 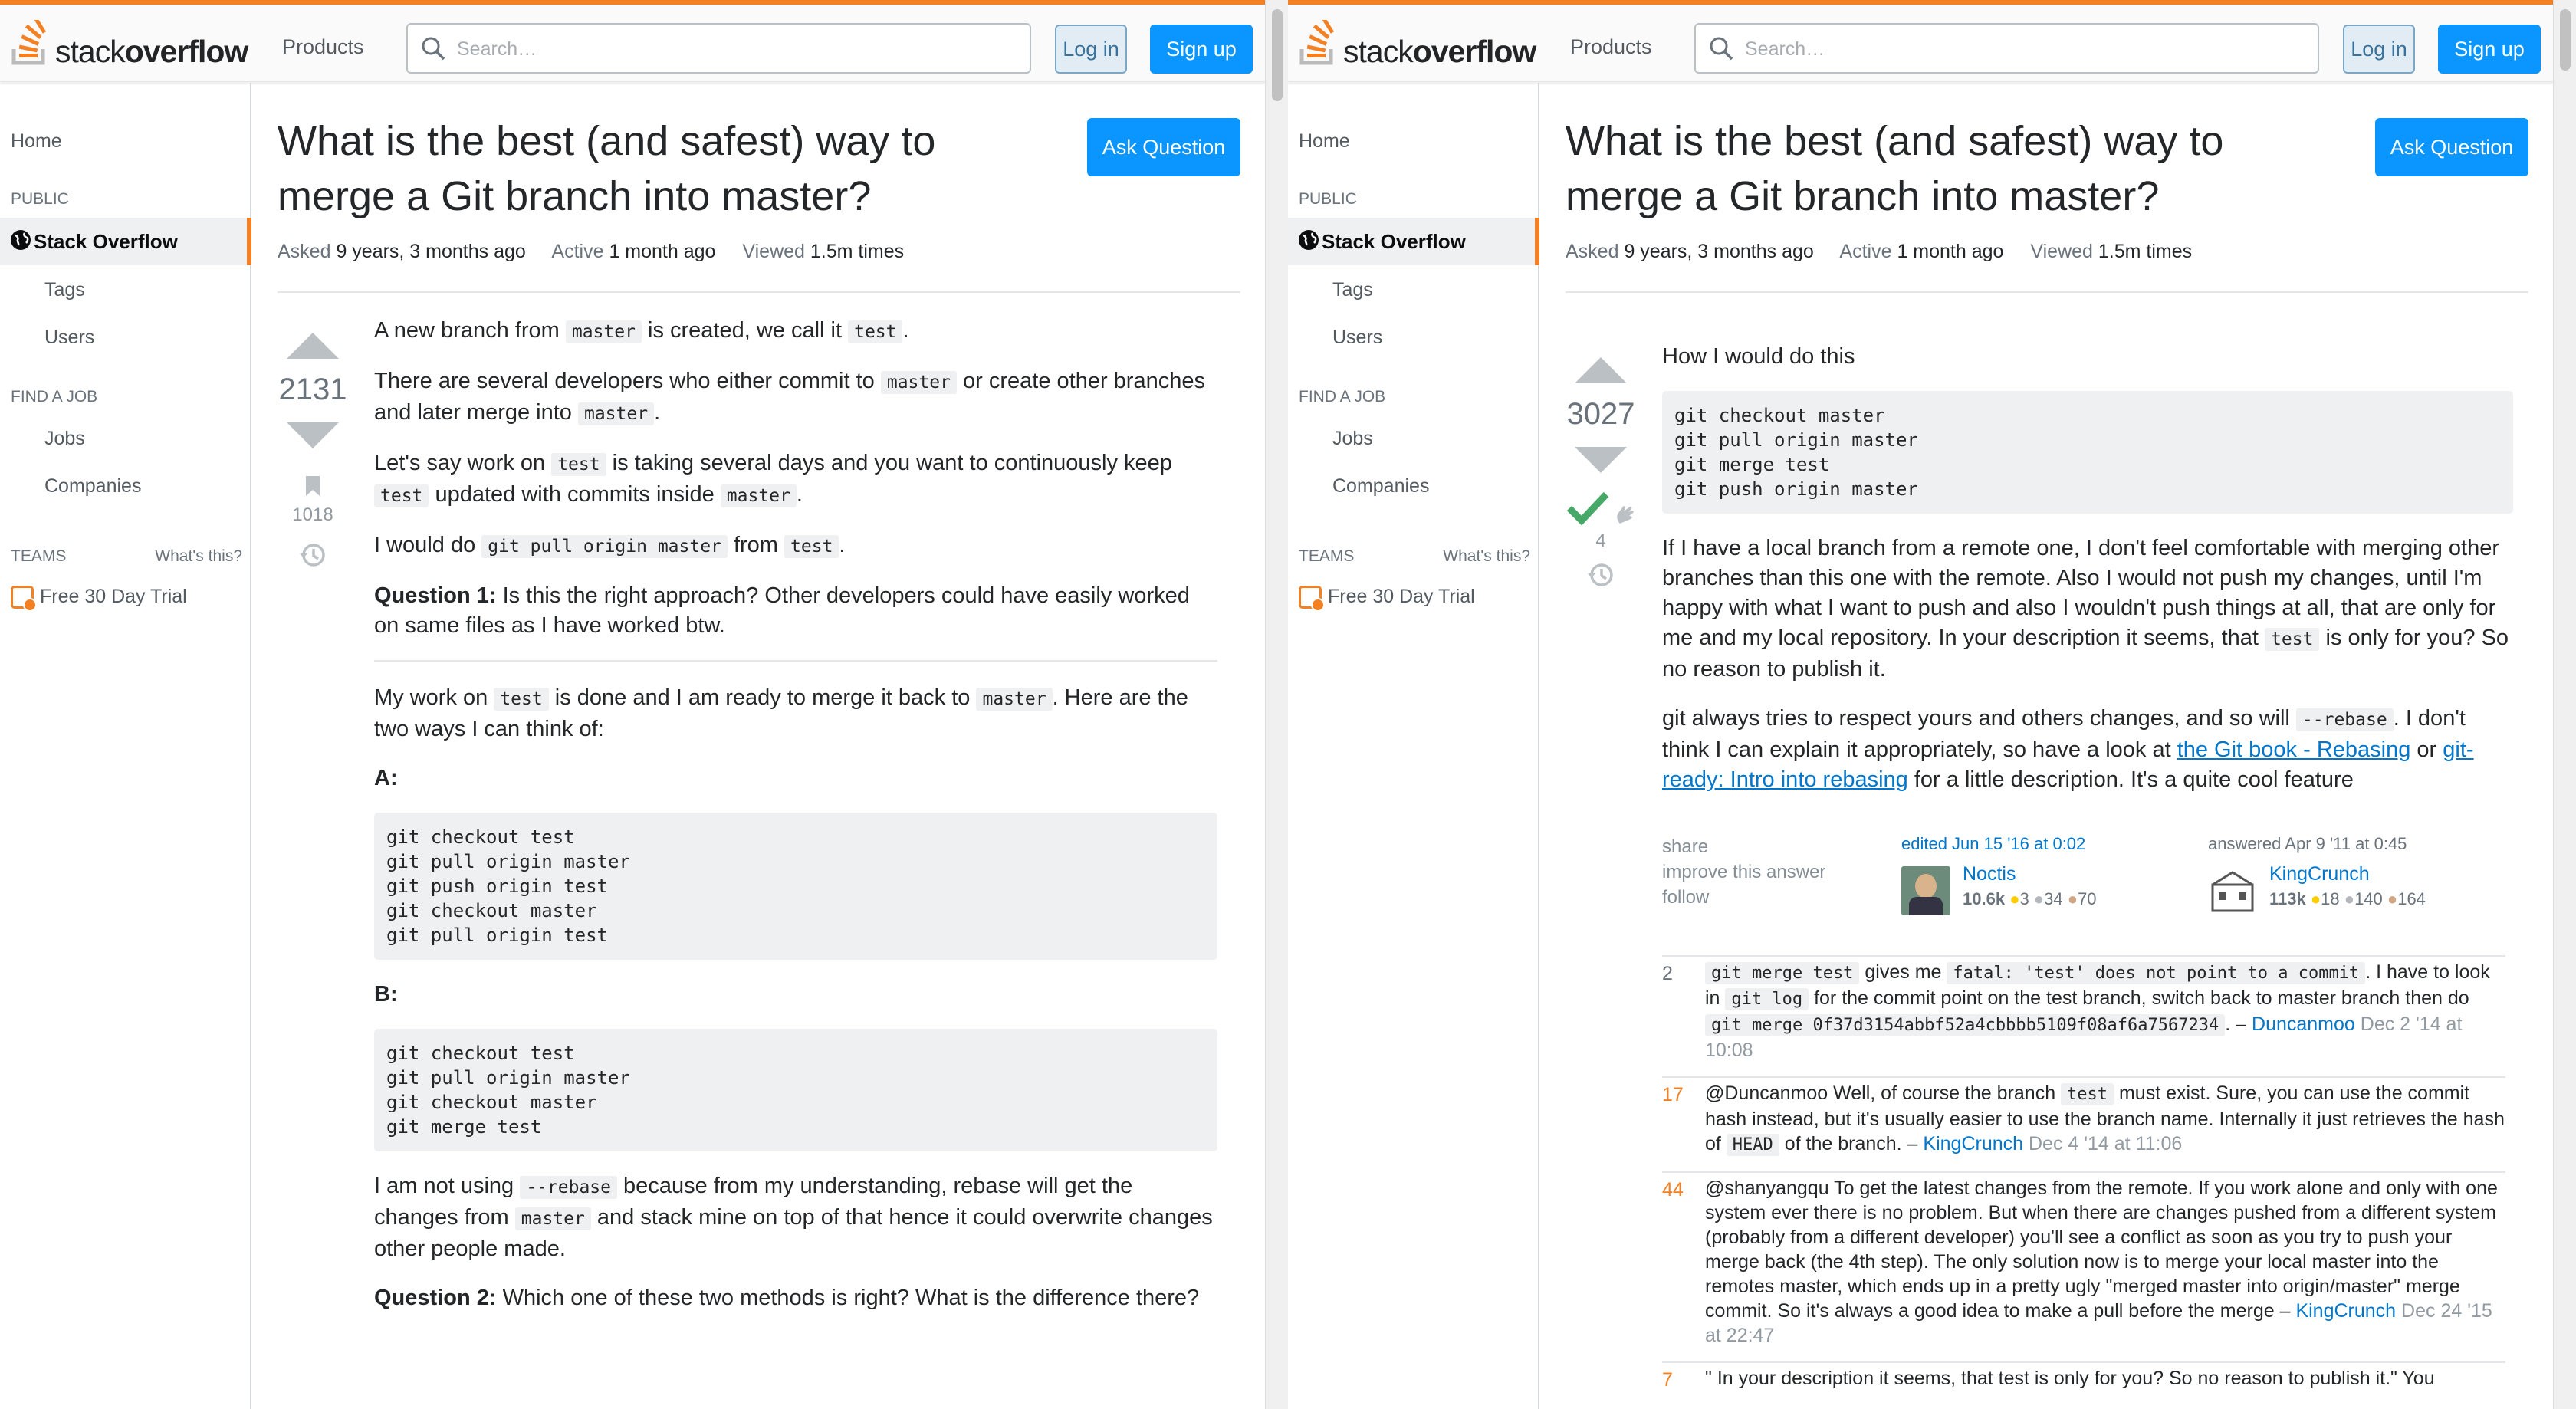 What do you see at coordinates (1317, 40) in the screenshot?
I see `stack-icon` at bounding box center [1317, 40].